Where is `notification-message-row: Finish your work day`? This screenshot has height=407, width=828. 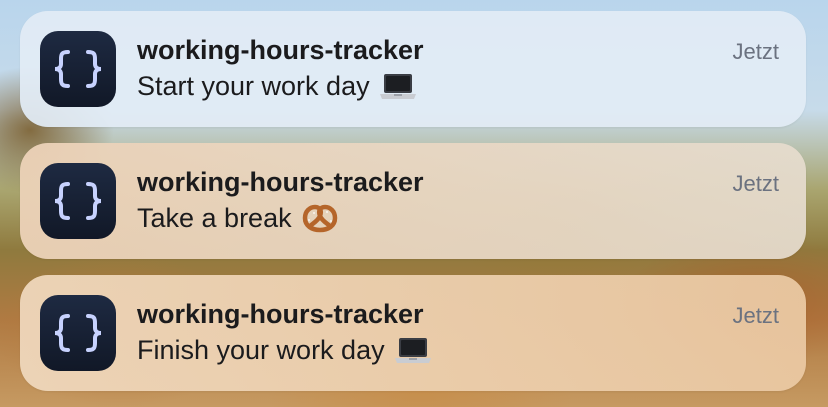
notification-message-row: Finish your work day is located at coordinates (285, 350).